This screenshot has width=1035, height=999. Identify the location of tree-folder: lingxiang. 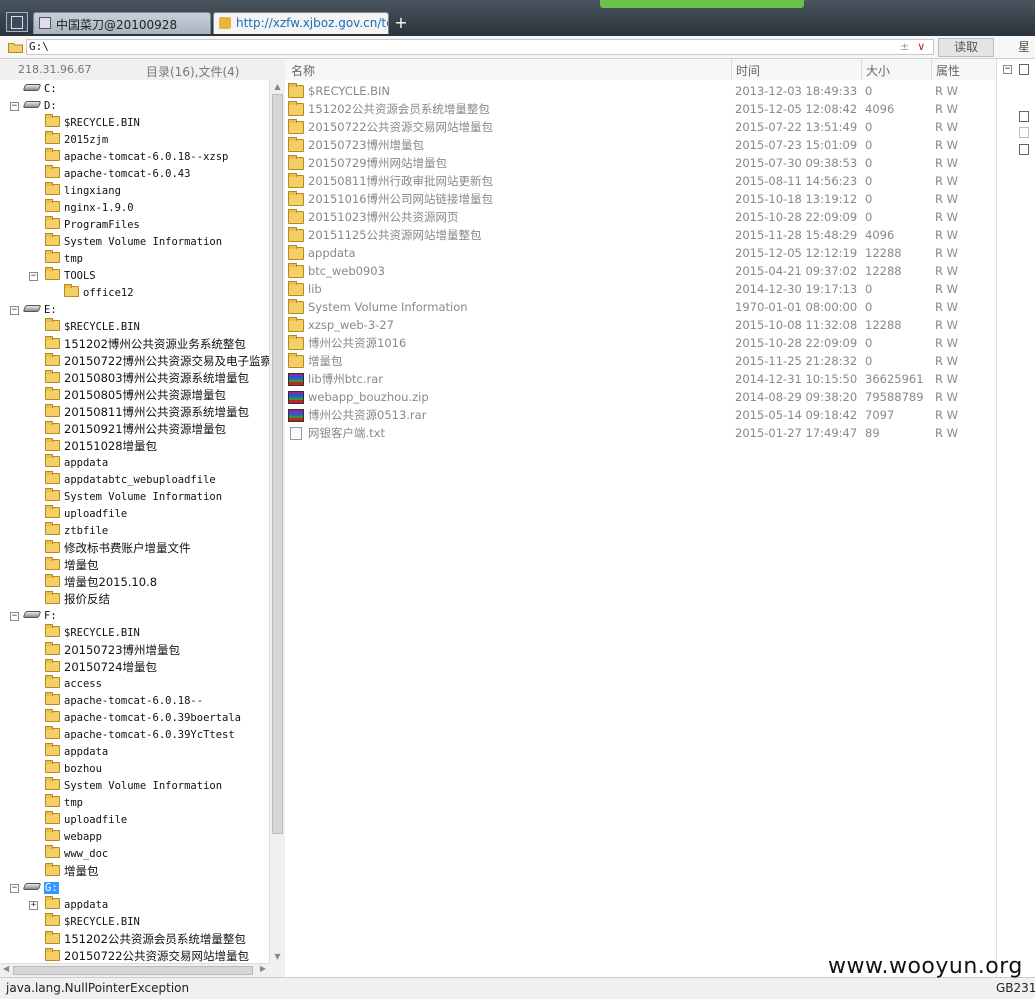
(83, 191).